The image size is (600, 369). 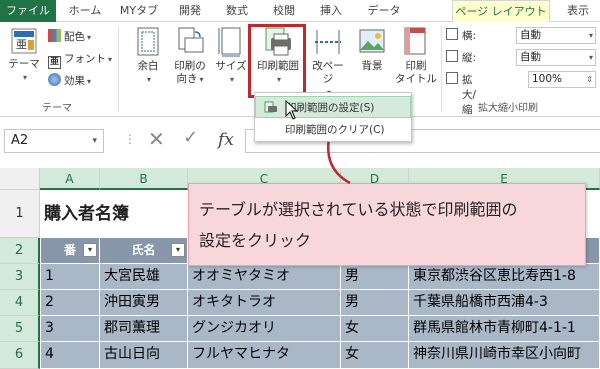 What do you see at coordinates (292, 110) in the screenshot?
I see `mouse-cursor-icon` at bounding box center [292, 110].